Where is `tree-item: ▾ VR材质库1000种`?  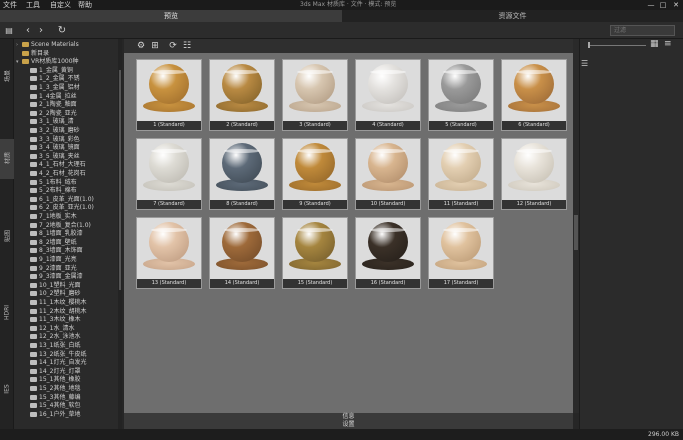
tree-item: ▾ VR材质库1000种 is located at coordinates (47, 62).